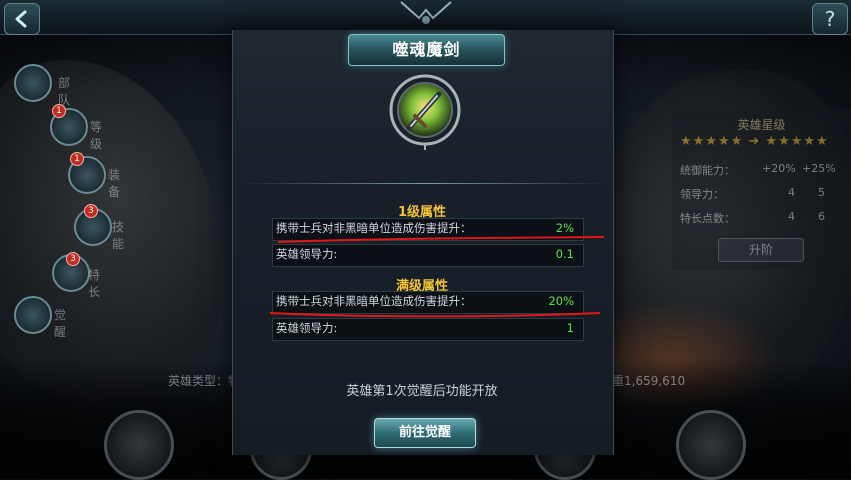 This screenshot has width=851, height=480. What do you see at coordinates (425, 183) in the screenshot?
I see `divider` at bounding box center [425, 183].